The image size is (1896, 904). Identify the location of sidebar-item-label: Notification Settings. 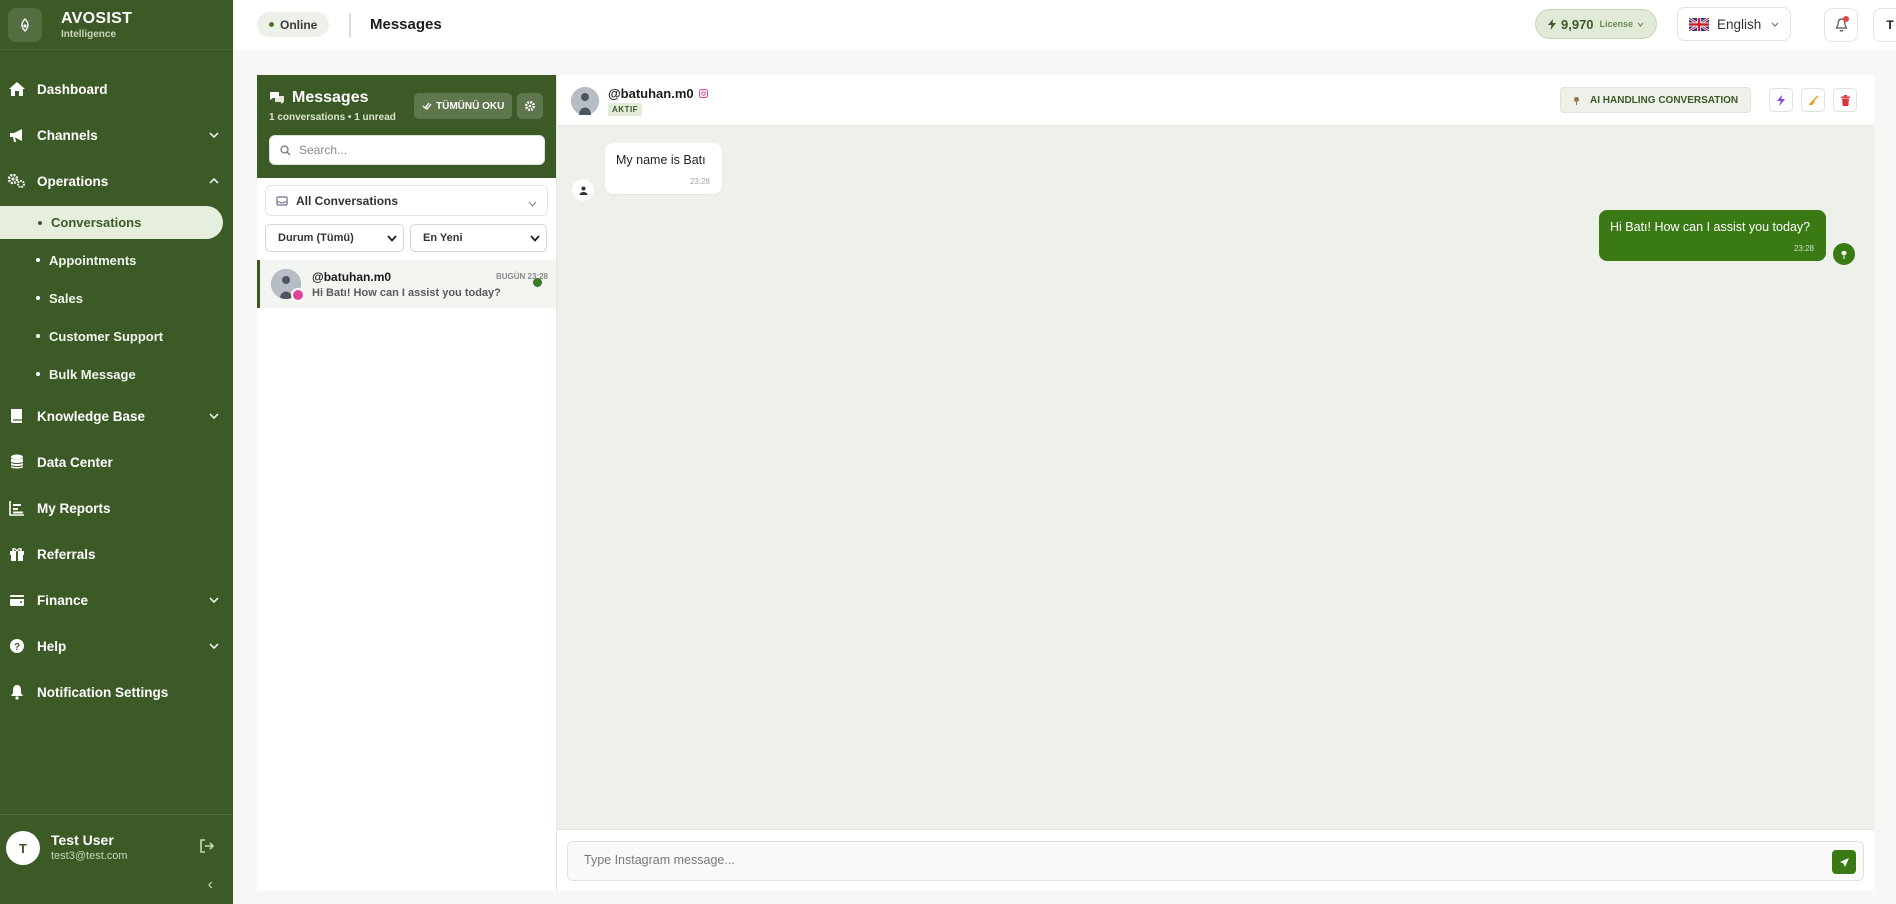
(103, 692).